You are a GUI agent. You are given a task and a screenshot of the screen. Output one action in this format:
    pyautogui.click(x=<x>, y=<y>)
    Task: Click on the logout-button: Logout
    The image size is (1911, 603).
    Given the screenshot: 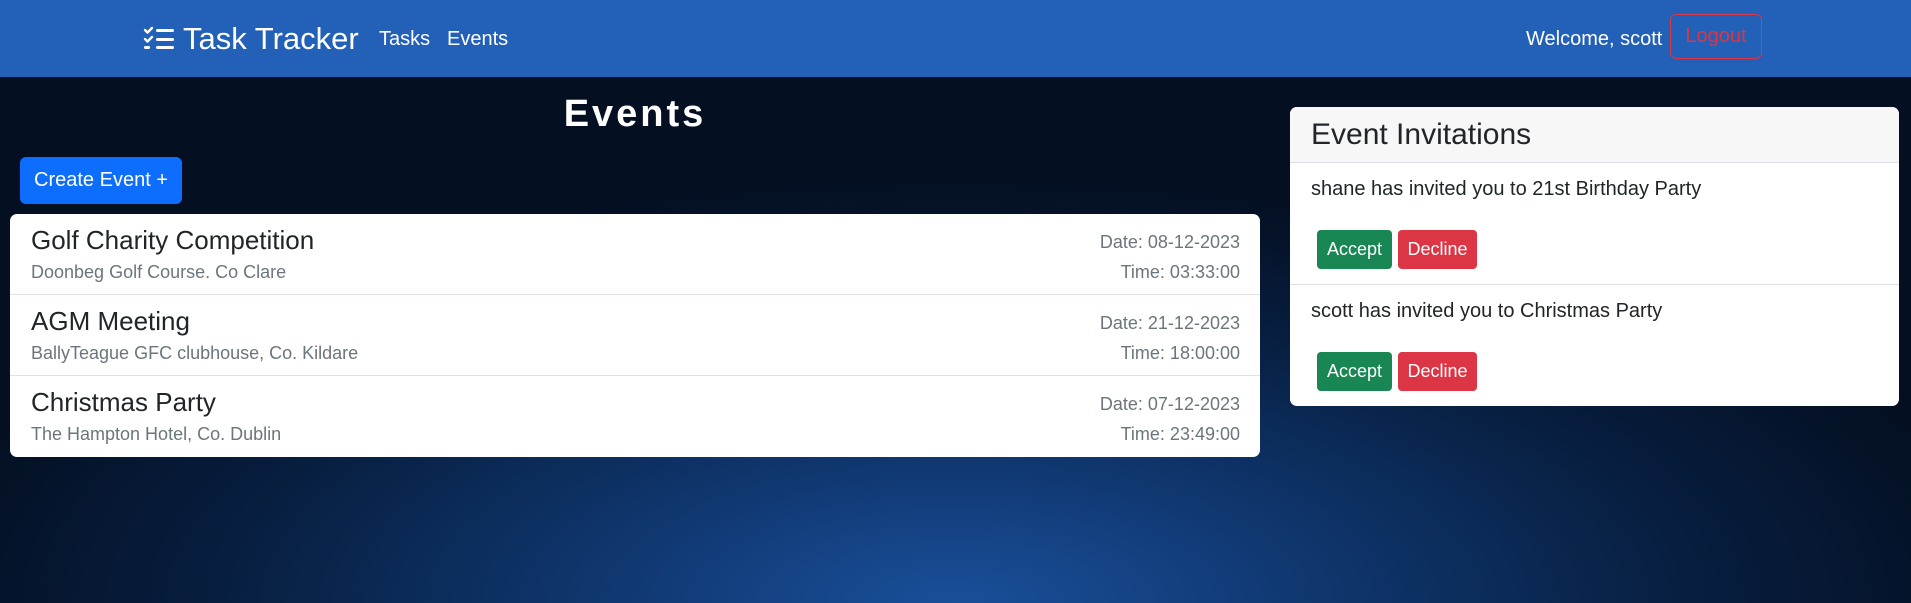 What is the action you would take?
    pyautogui.click(x=1716, y=36)
    